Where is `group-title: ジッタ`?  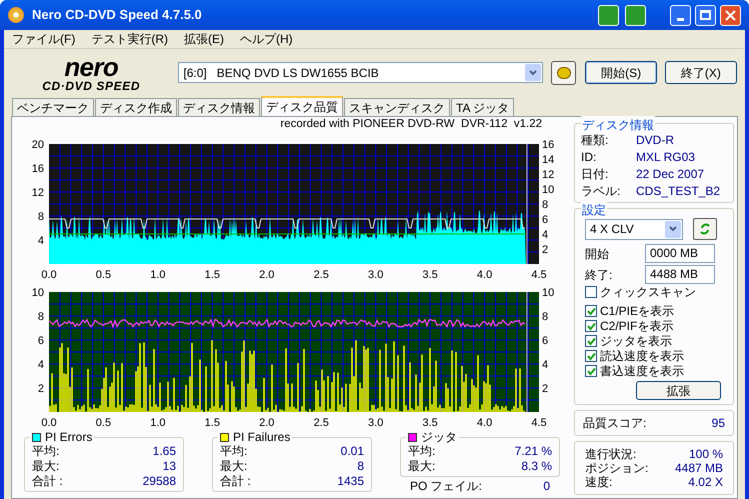
group-title: ジッタ is located at coordinates (439, 437).